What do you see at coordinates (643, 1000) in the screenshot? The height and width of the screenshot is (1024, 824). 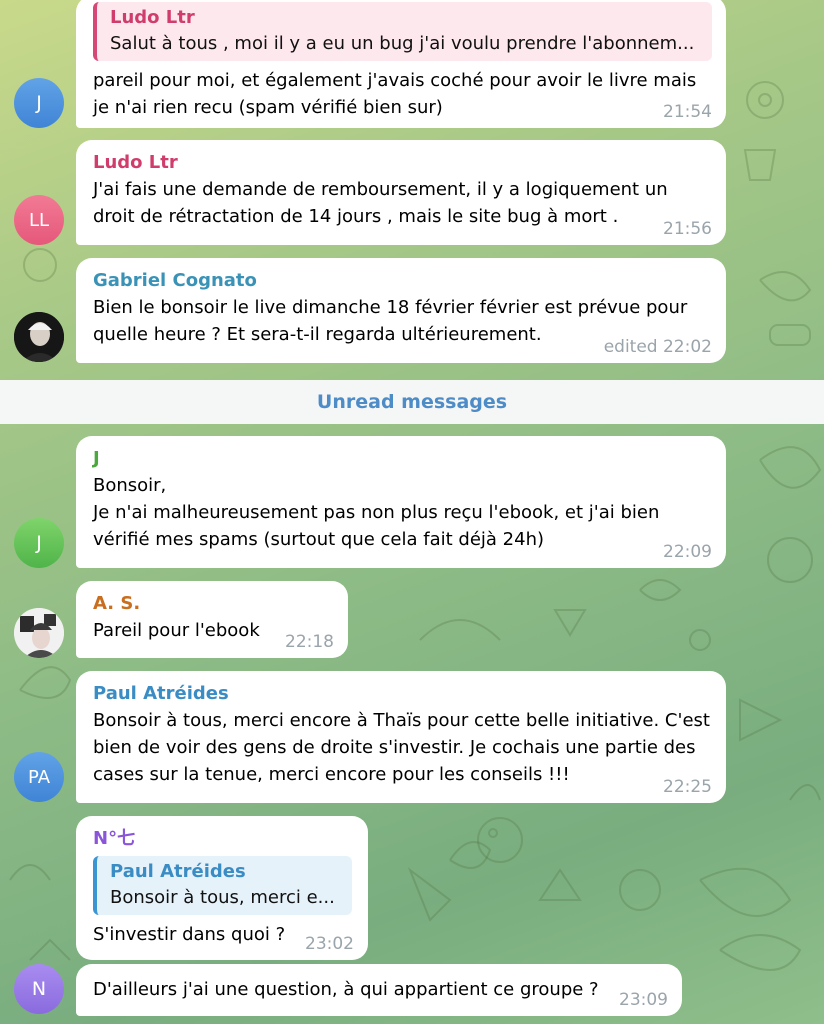 I see `message-time: 23:09` at bounding box center [643, 1000].